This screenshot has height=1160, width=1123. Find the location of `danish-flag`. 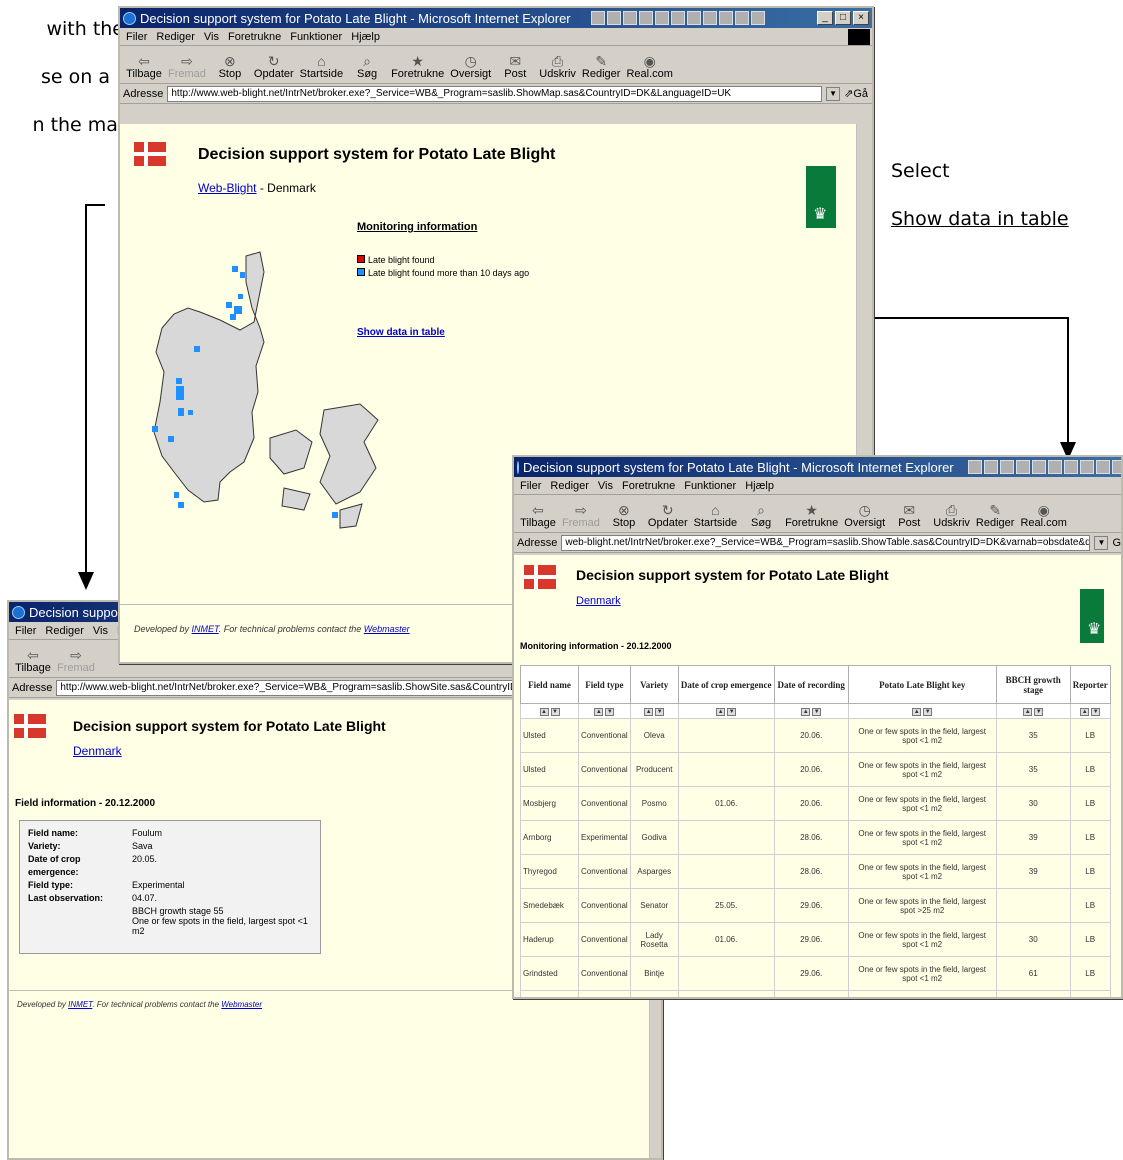

danish-flag is located at coordinates (30, 726).